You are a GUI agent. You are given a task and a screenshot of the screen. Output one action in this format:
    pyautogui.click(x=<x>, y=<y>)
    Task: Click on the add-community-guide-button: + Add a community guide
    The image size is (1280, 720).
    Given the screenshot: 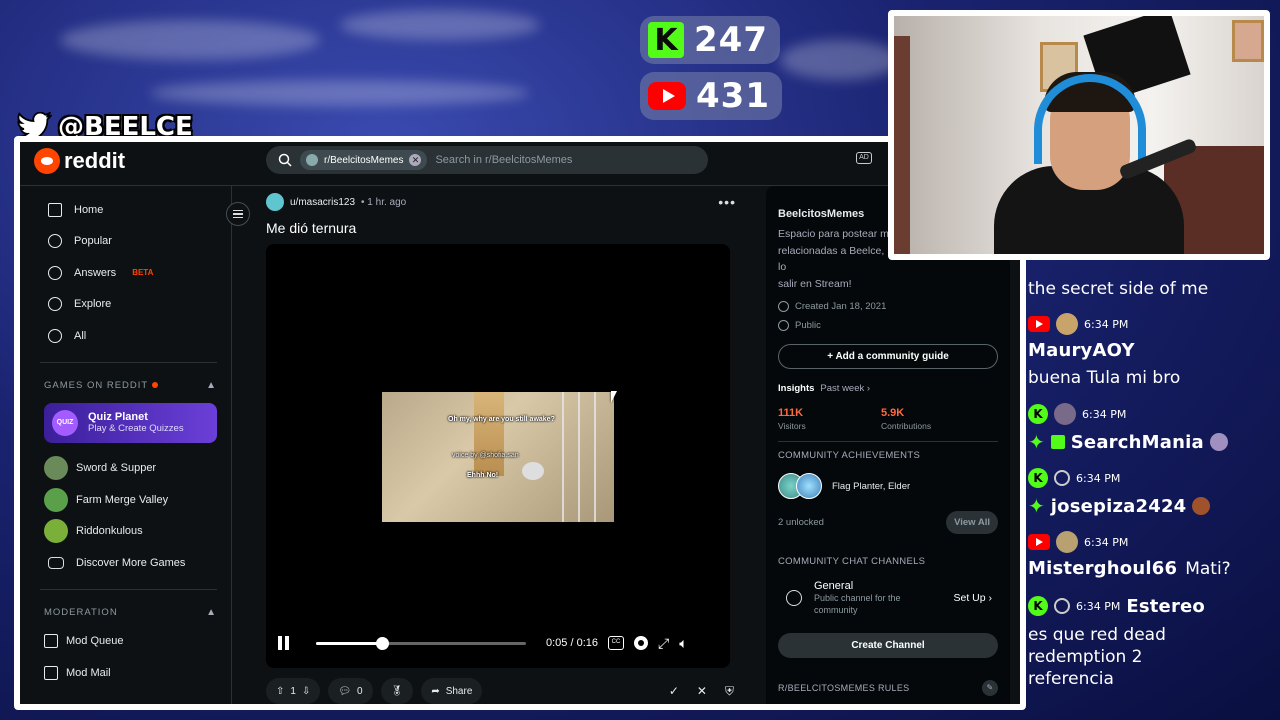 What is the action you would take?
    pyautogui.click(x=888, y=356)
    